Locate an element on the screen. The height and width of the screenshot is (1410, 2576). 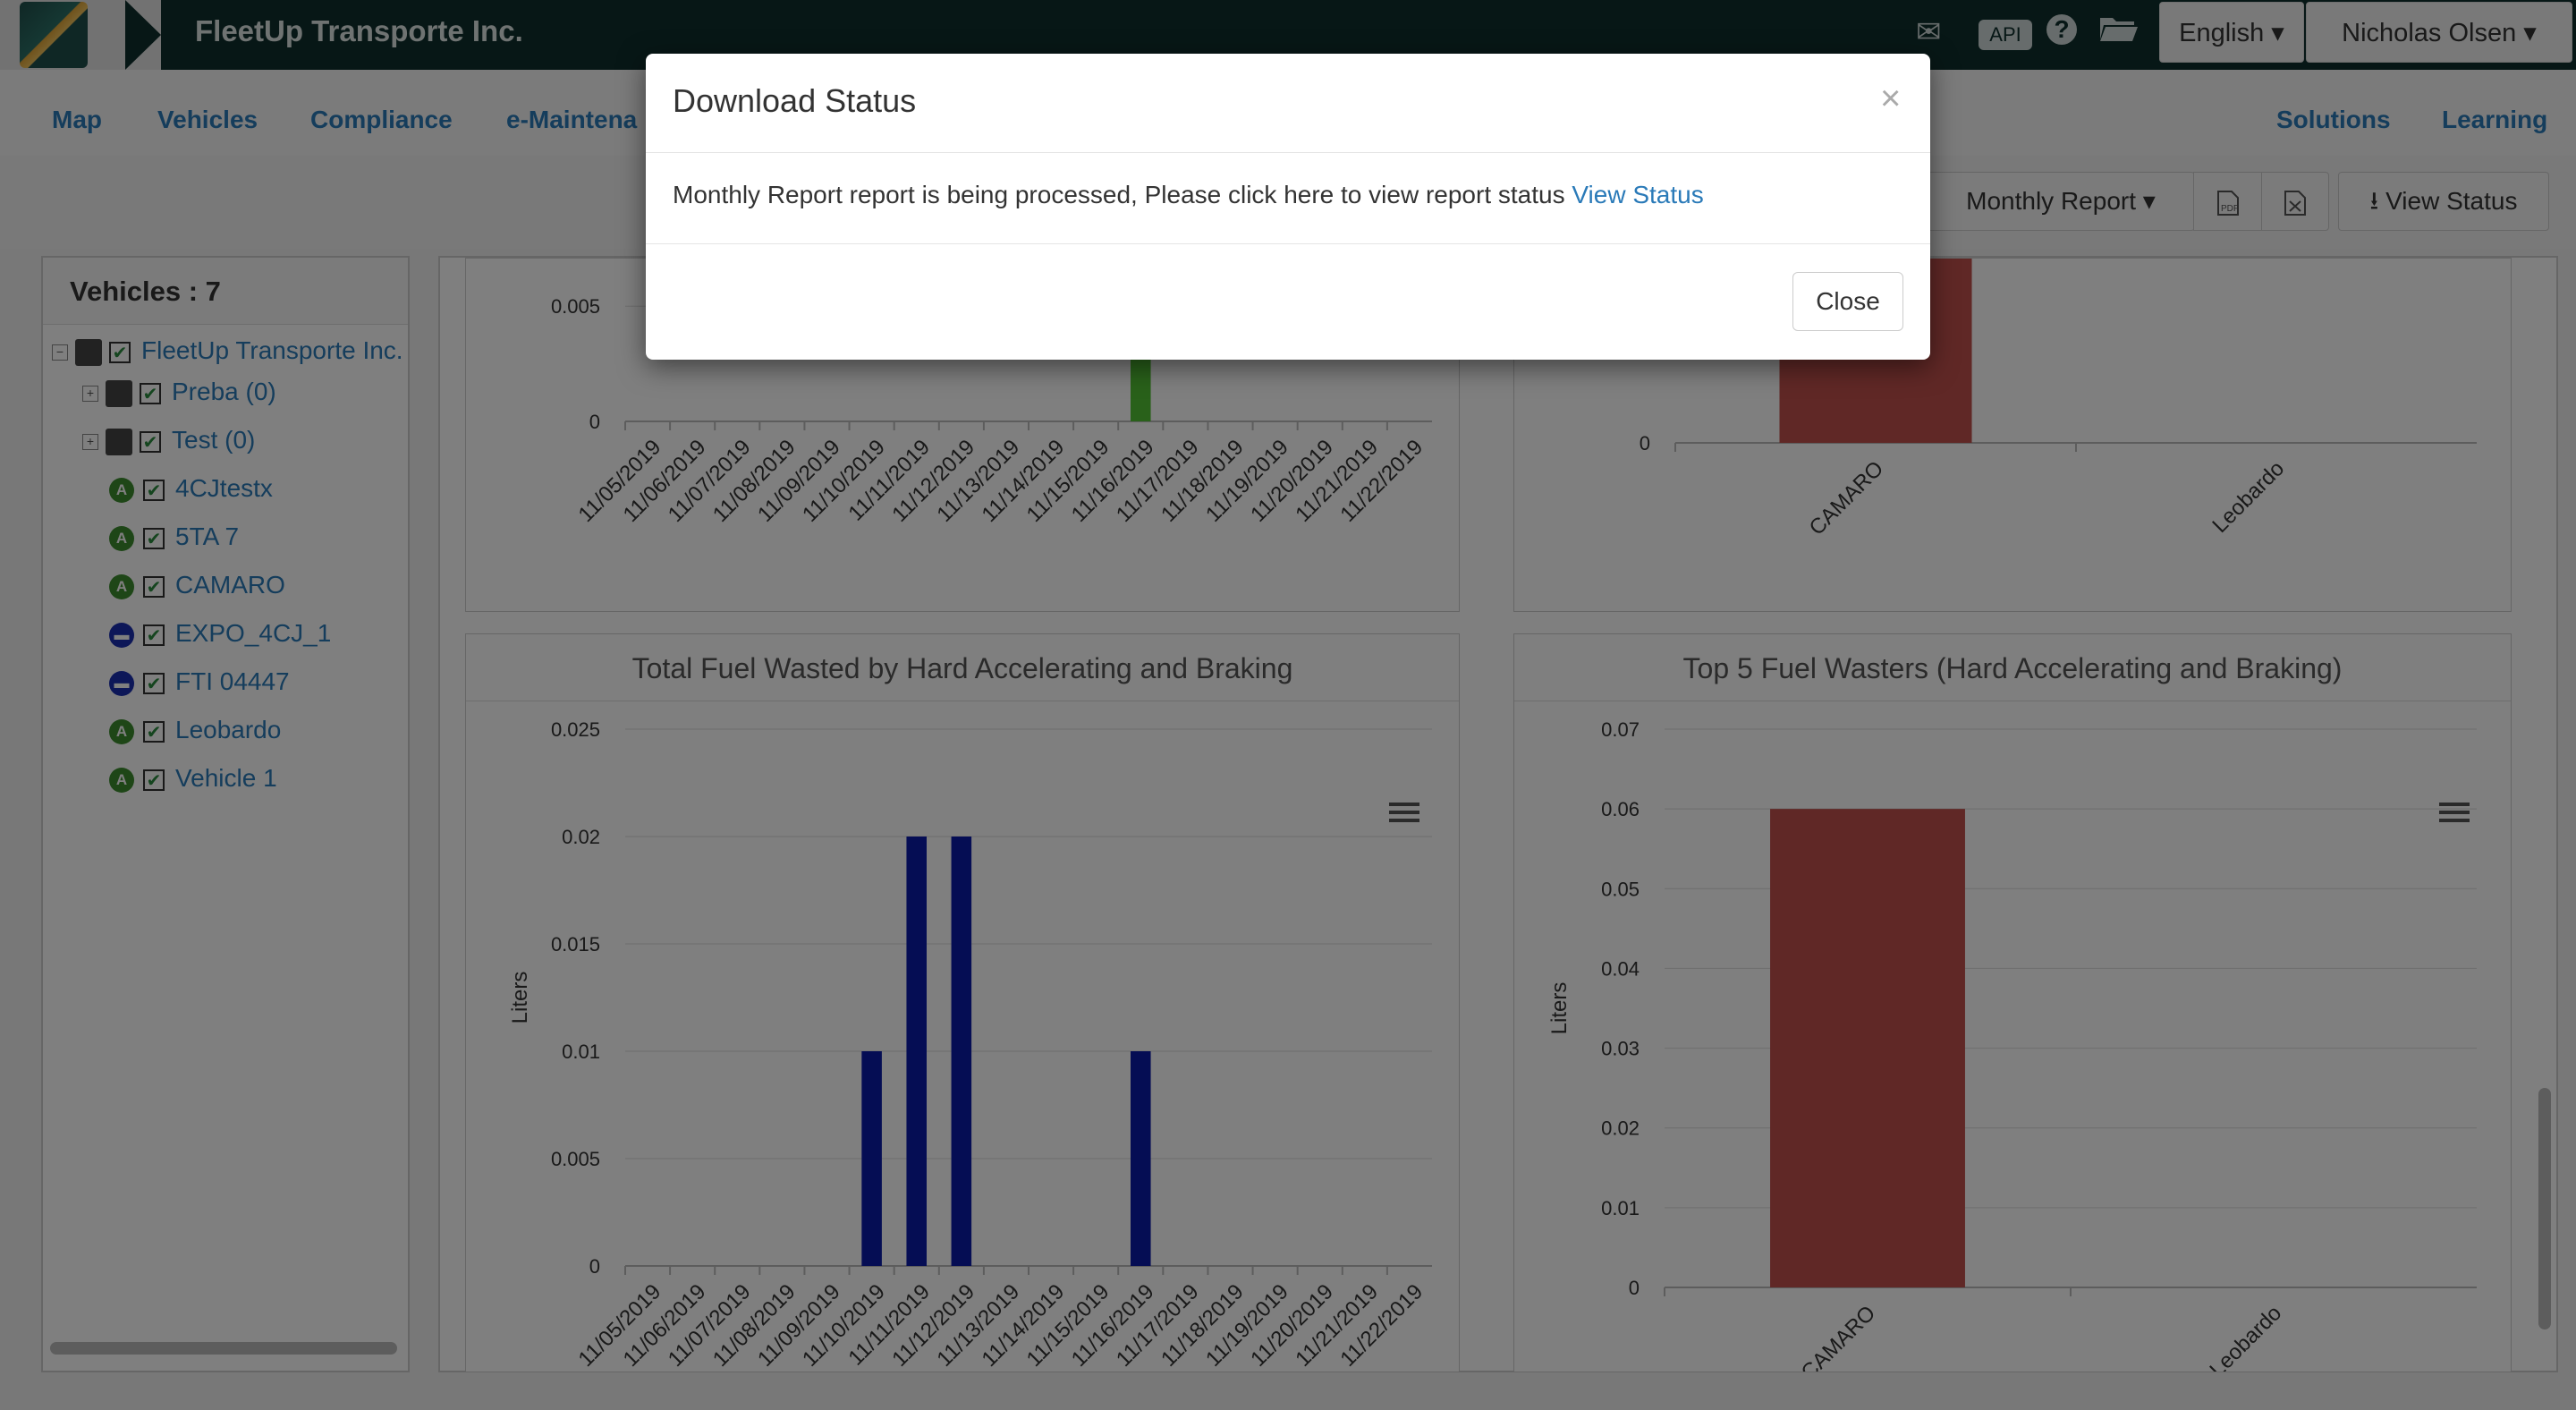
view-status-link: View Status is located at coordinates (1637, 195).